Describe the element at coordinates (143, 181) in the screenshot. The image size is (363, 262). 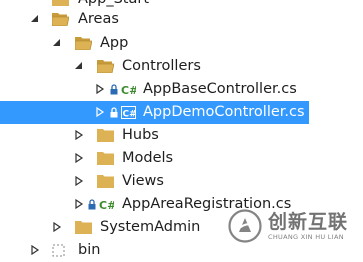
I see `tree-item-label: Views` at that location.